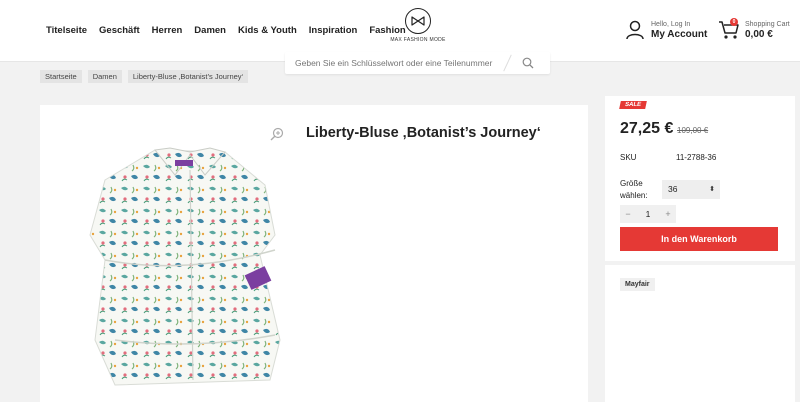 The width and height of the screenshot is (800, 402). I want to click on account-label: My Account, so click(679, 34).